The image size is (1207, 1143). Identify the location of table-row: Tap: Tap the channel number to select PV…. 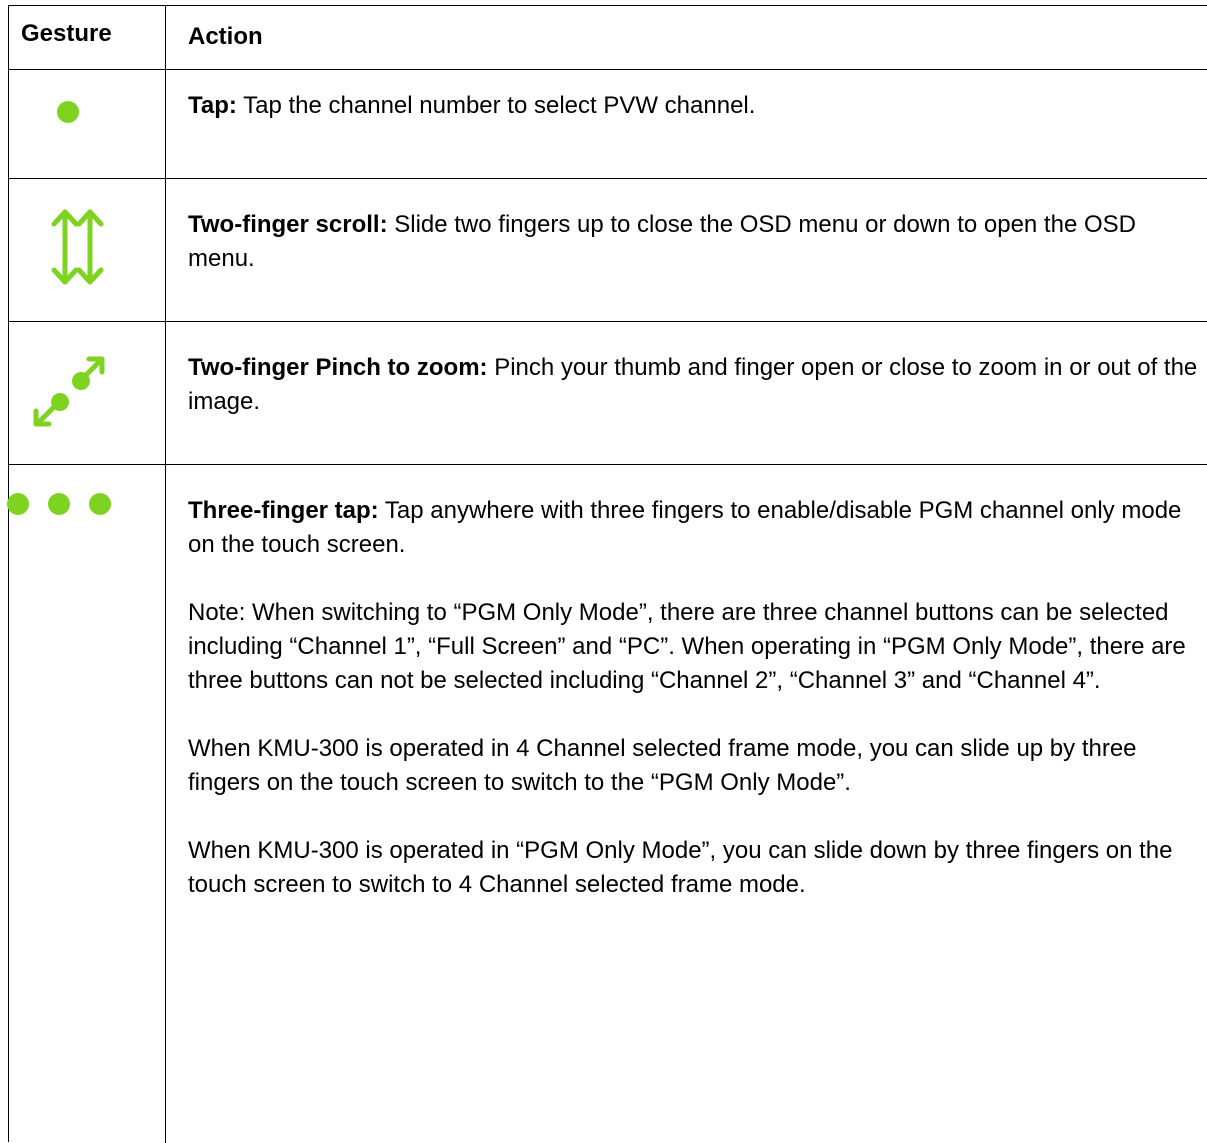
(608, 124).